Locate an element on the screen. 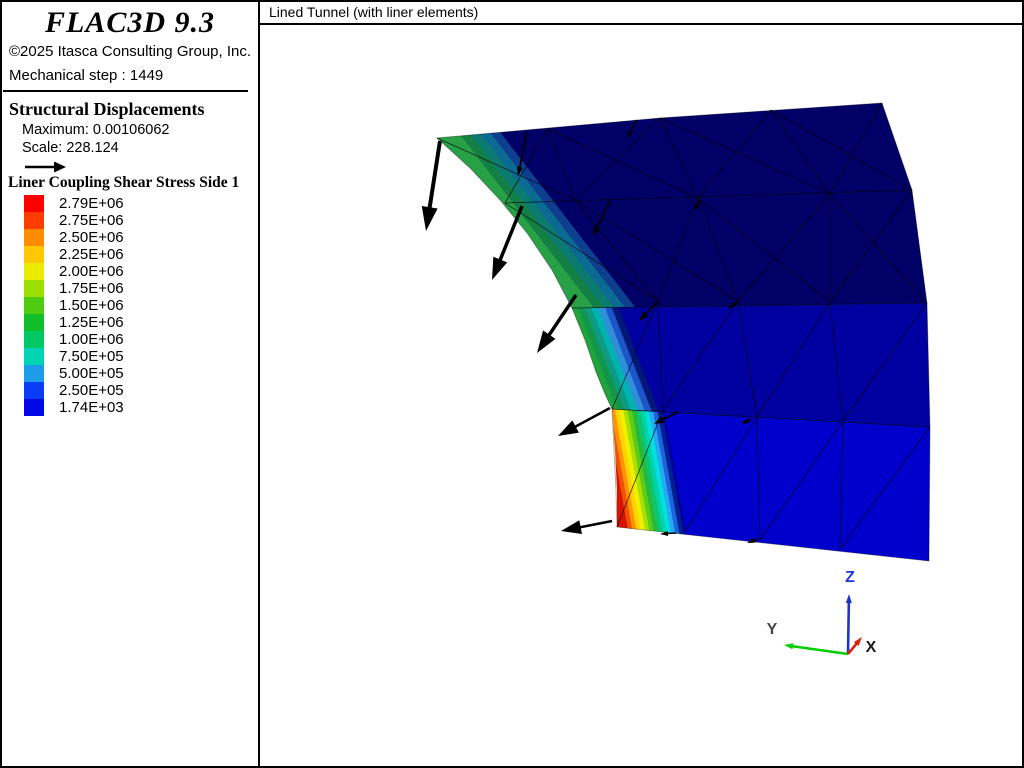 The width and height of the screenshot is (1024, 768). axis-label-x: X is located at coordinates (871, 647).